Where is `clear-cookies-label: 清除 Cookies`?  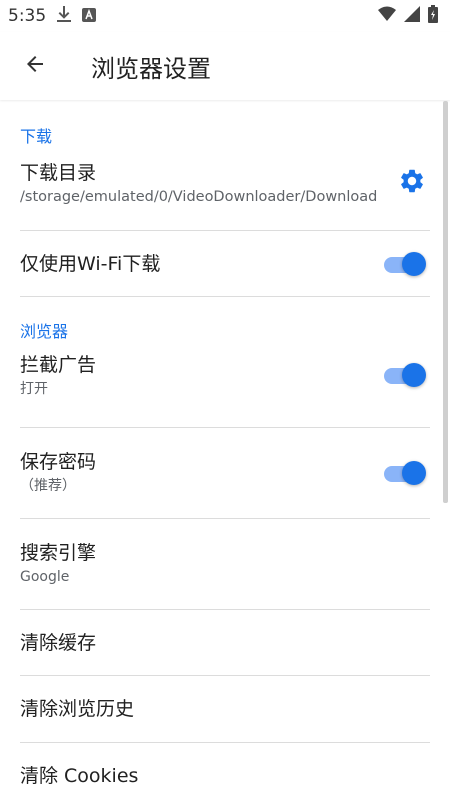 clear-cookies-label: 清除 Cookies is located at coordinates (79, 776).